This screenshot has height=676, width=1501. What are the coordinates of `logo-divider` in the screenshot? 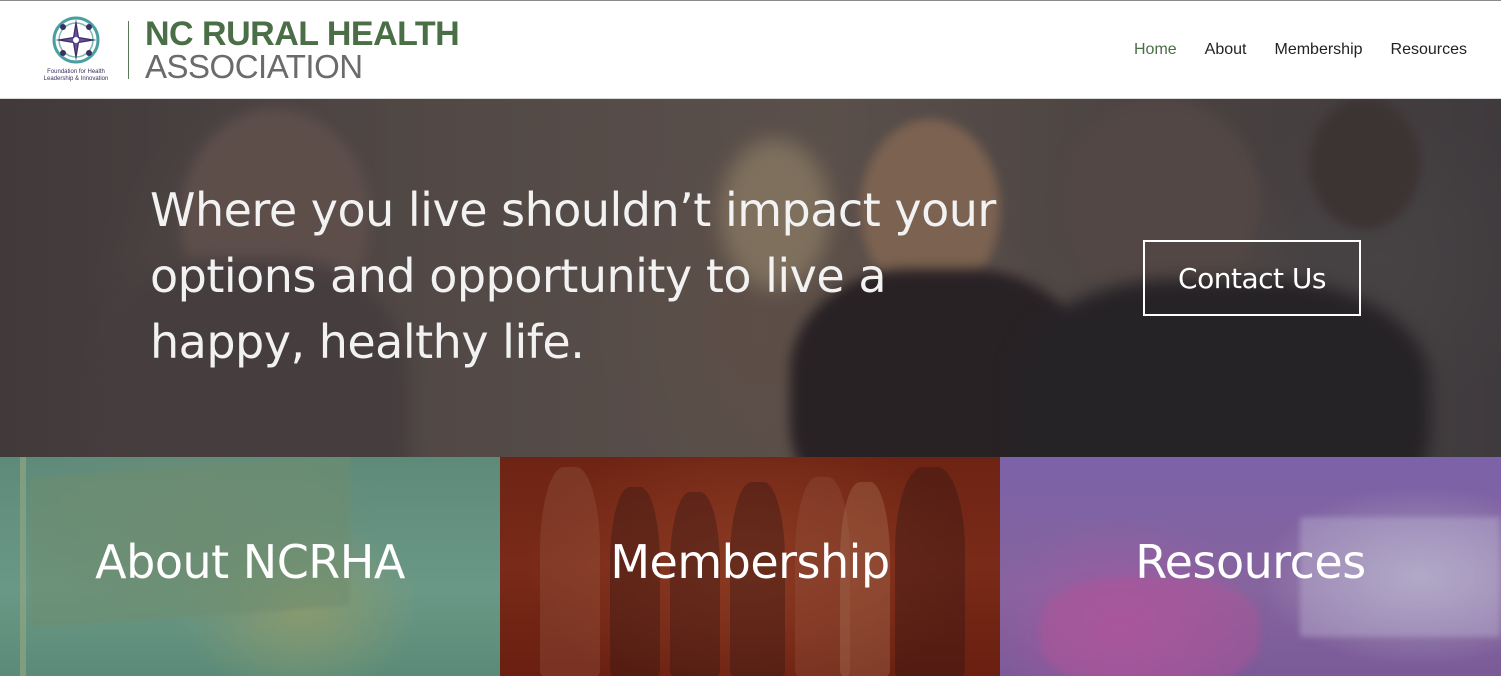 It's located at (128, 50).